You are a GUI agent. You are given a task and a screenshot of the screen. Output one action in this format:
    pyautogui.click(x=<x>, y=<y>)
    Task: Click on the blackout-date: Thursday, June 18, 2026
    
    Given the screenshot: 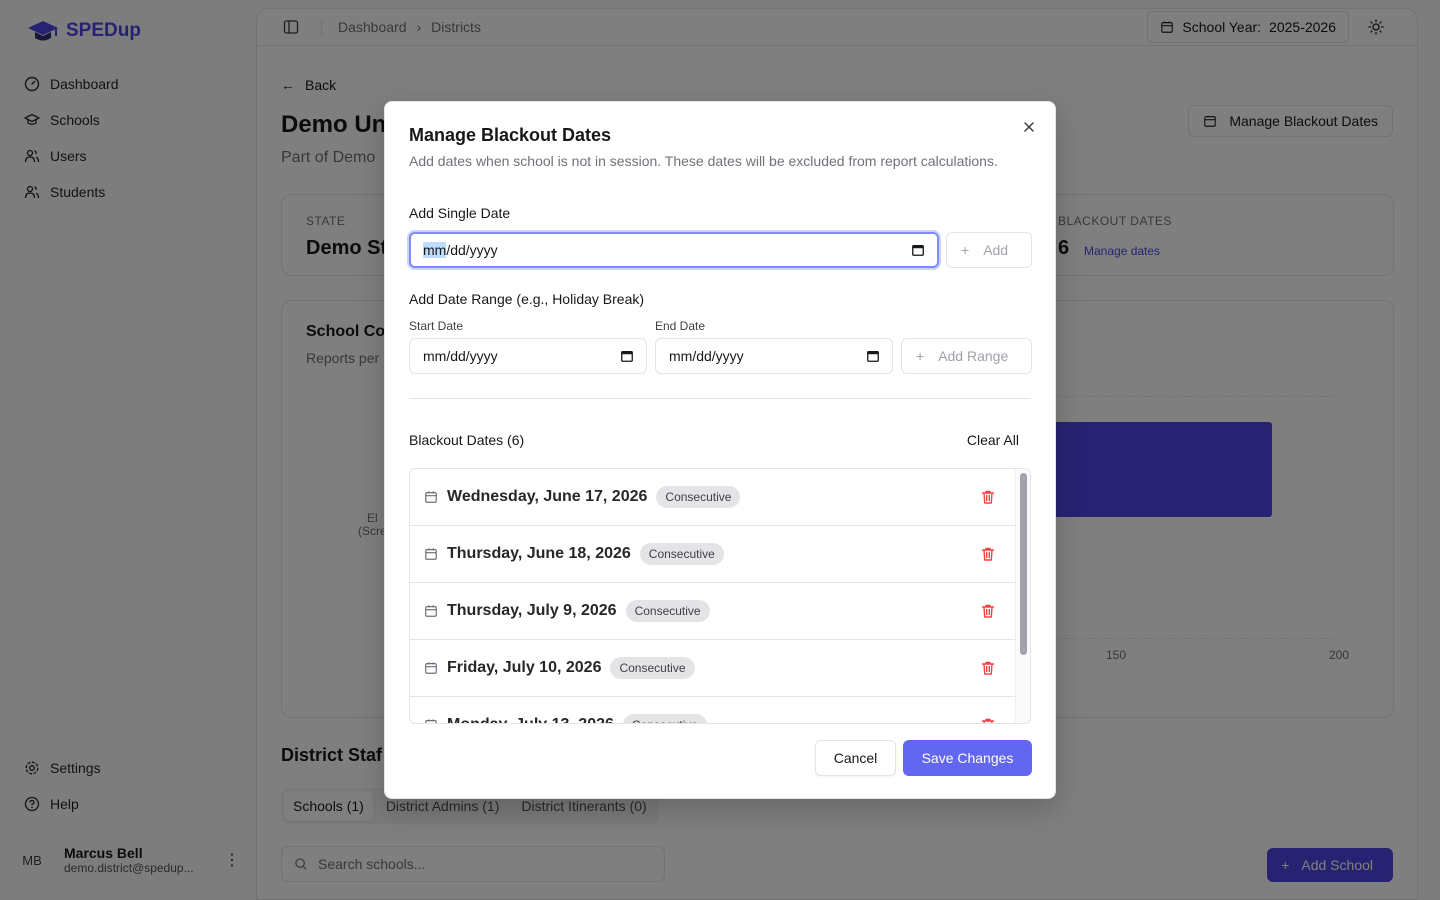 What is the action you would take?
    pyautogui.click(x=539, y=553)
    